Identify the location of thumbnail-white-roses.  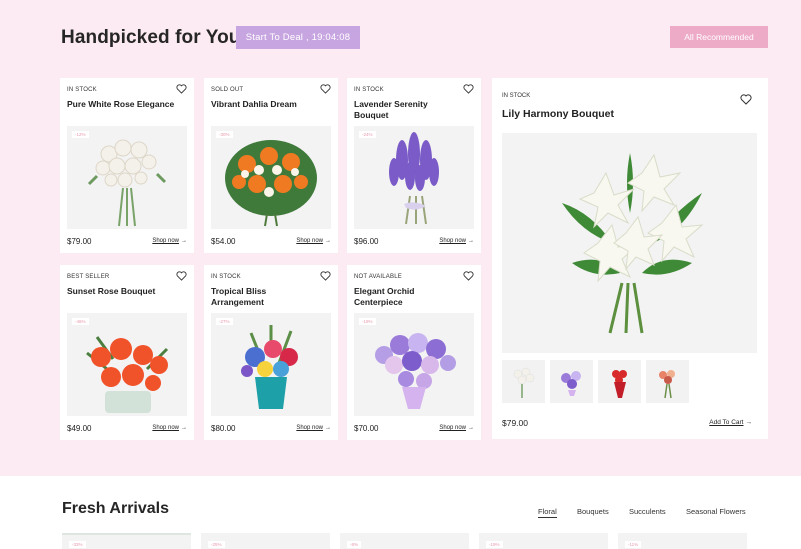
(523, 381).